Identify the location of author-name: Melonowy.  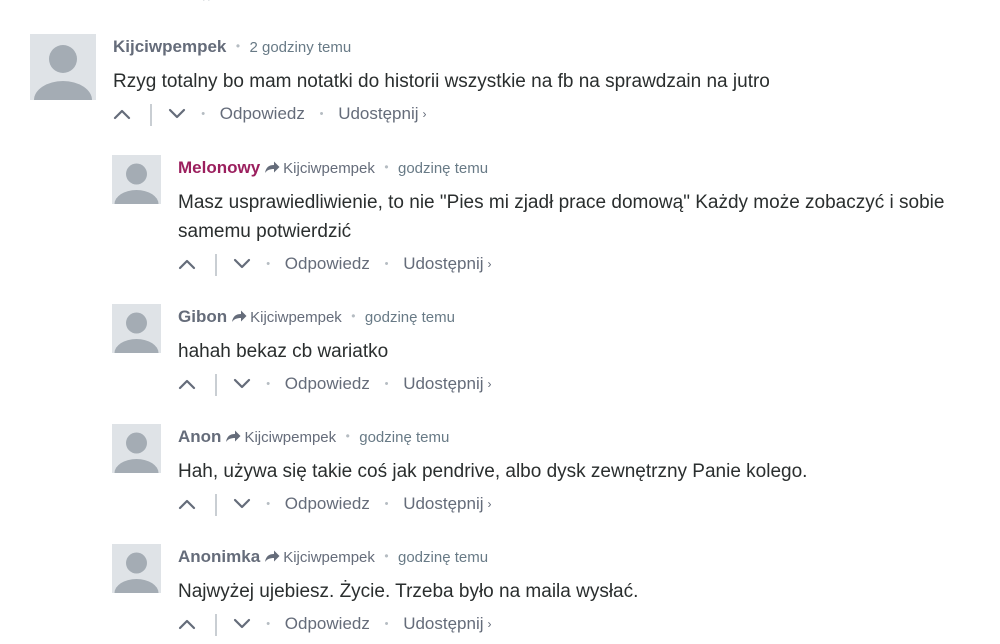
(219, 167).